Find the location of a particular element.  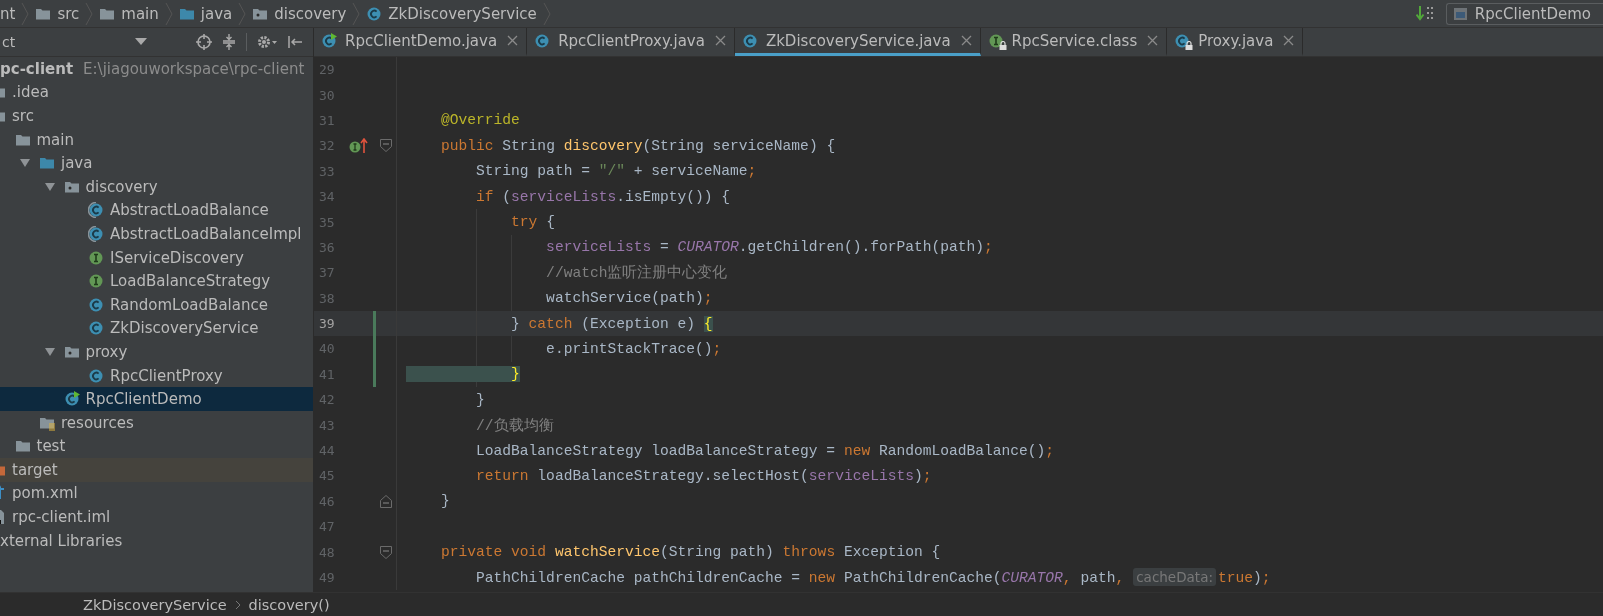

tree-item: test is located at coordinates (156, 446).